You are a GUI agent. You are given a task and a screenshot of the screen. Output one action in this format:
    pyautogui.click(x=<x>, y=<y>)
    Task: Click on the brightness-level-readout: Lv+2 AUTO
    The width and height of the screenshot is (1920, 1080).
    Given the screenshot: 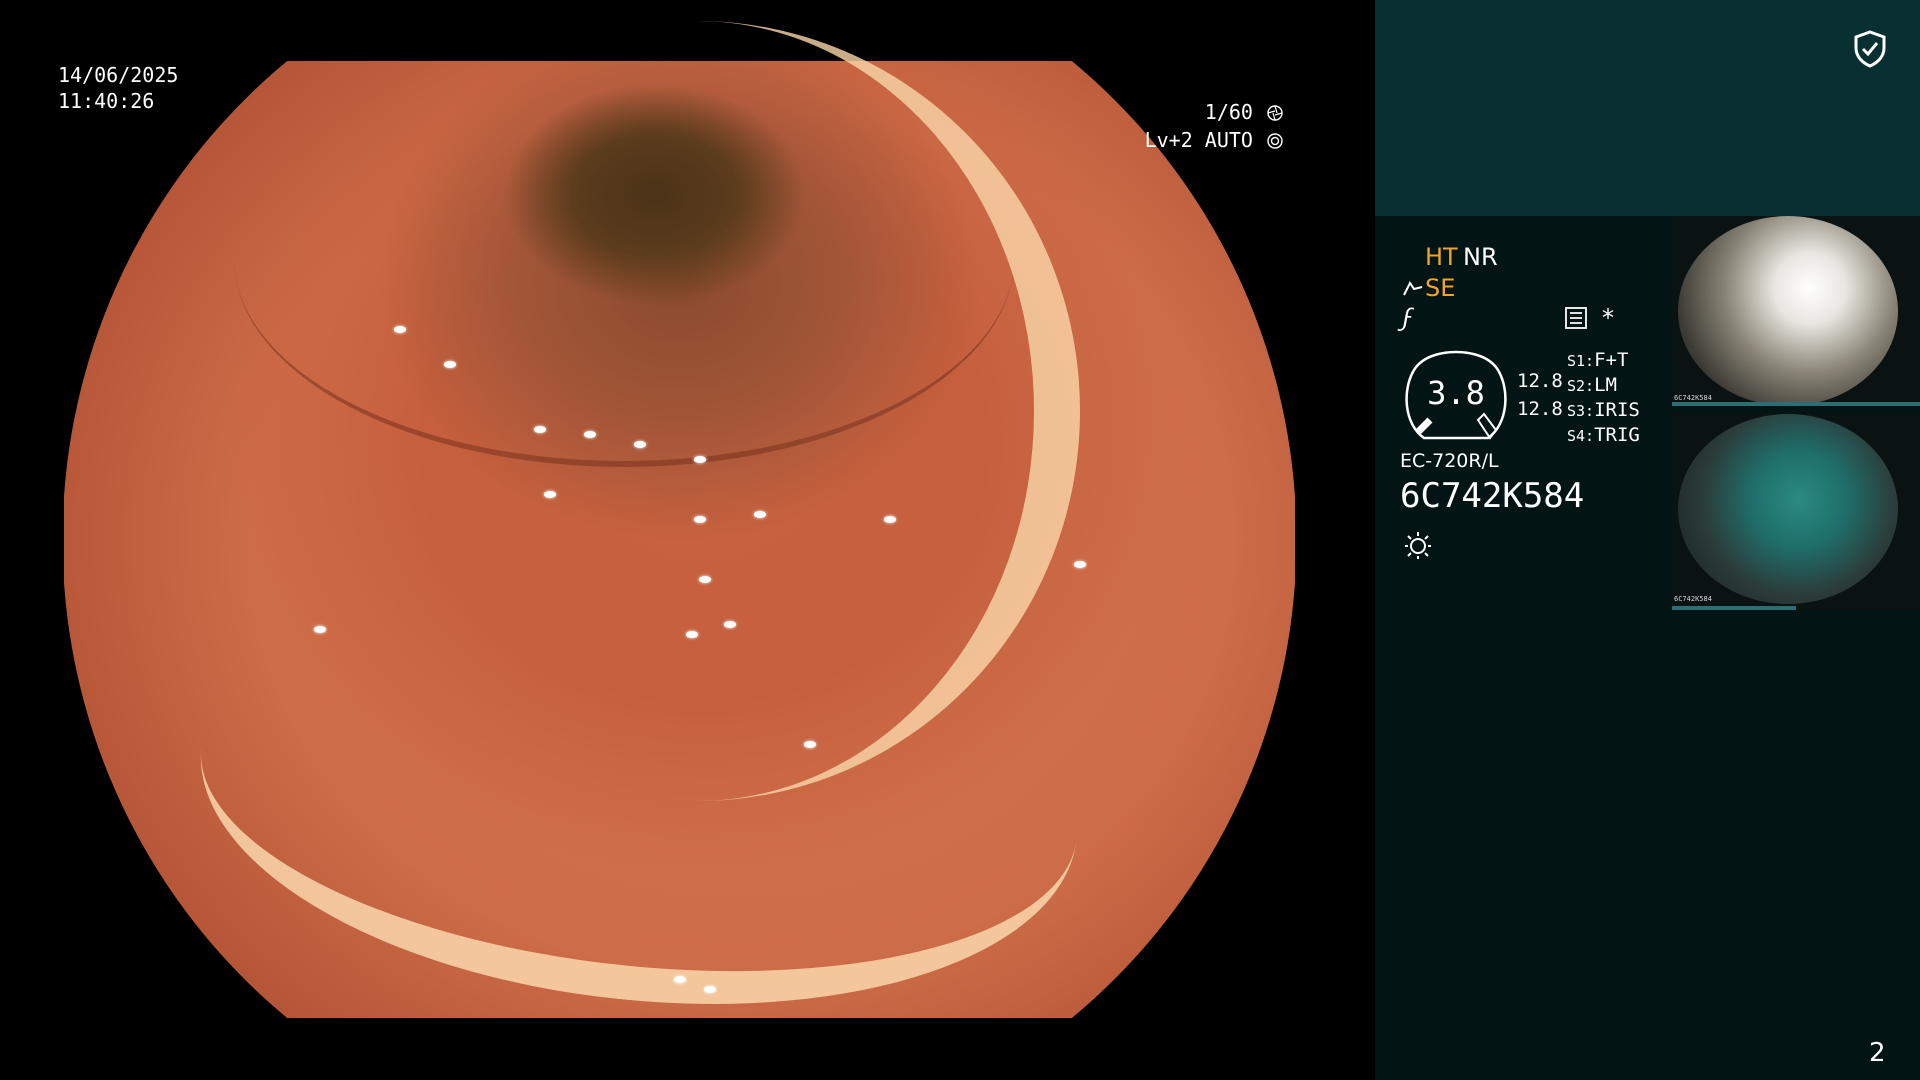 What is the action you would take?
    pyautogui.click(x=1214, y=140)
    